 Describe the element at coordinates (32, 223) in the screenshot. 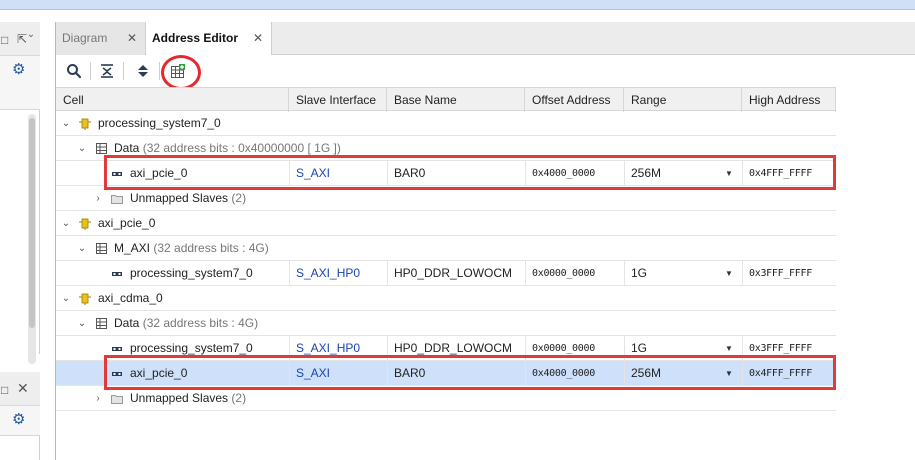

I see `scrollbar-thumb` at that location.